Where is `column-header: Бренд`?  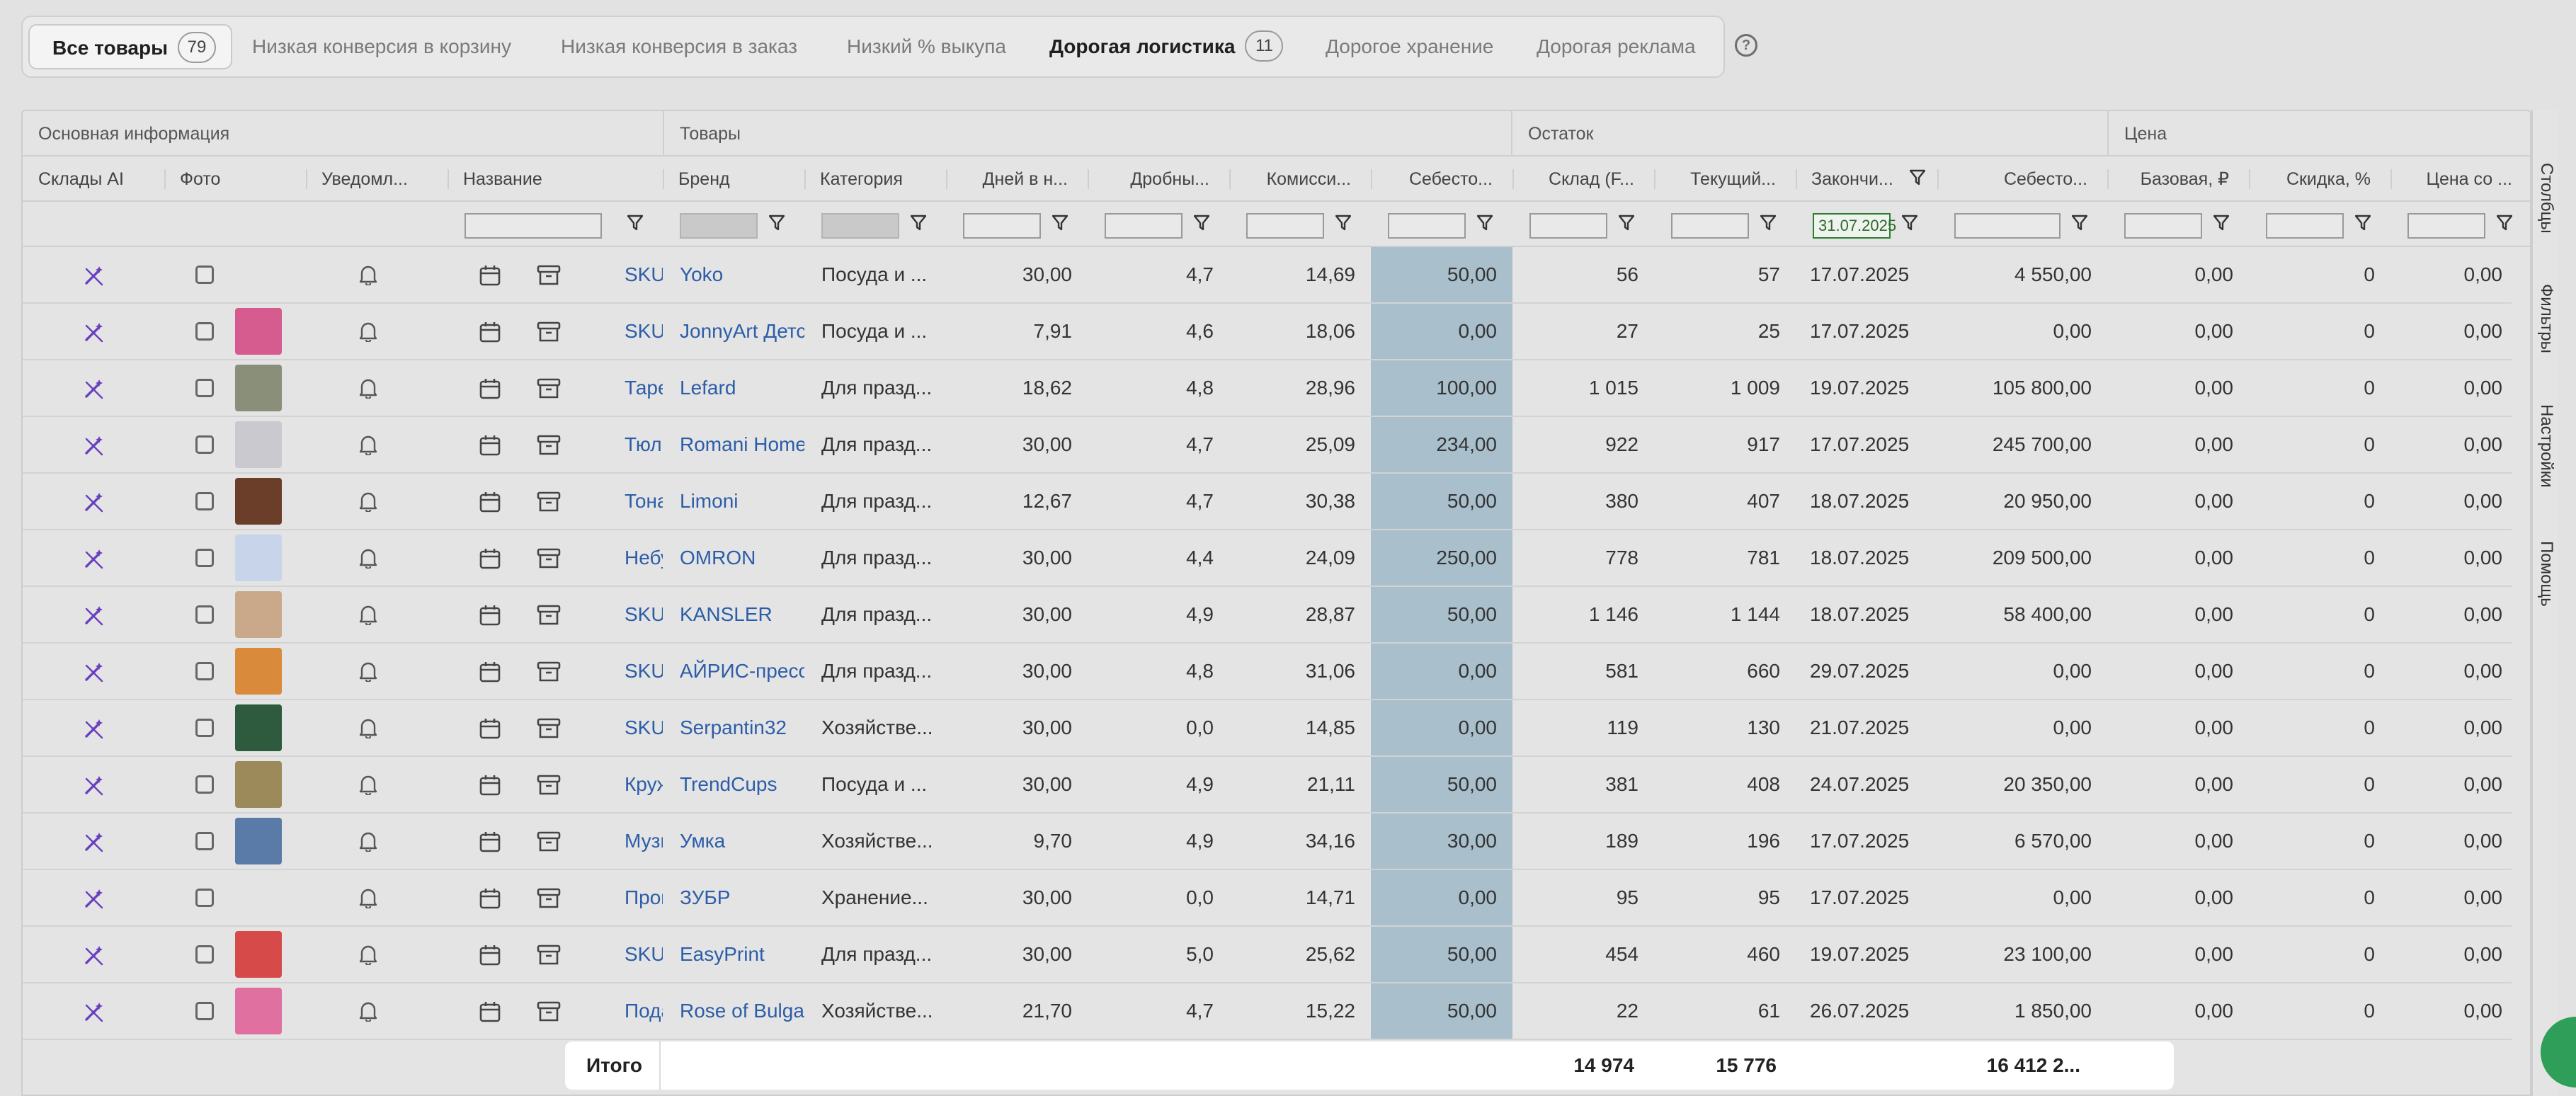 column-header: Бренд is located at coordinates (733, 179).